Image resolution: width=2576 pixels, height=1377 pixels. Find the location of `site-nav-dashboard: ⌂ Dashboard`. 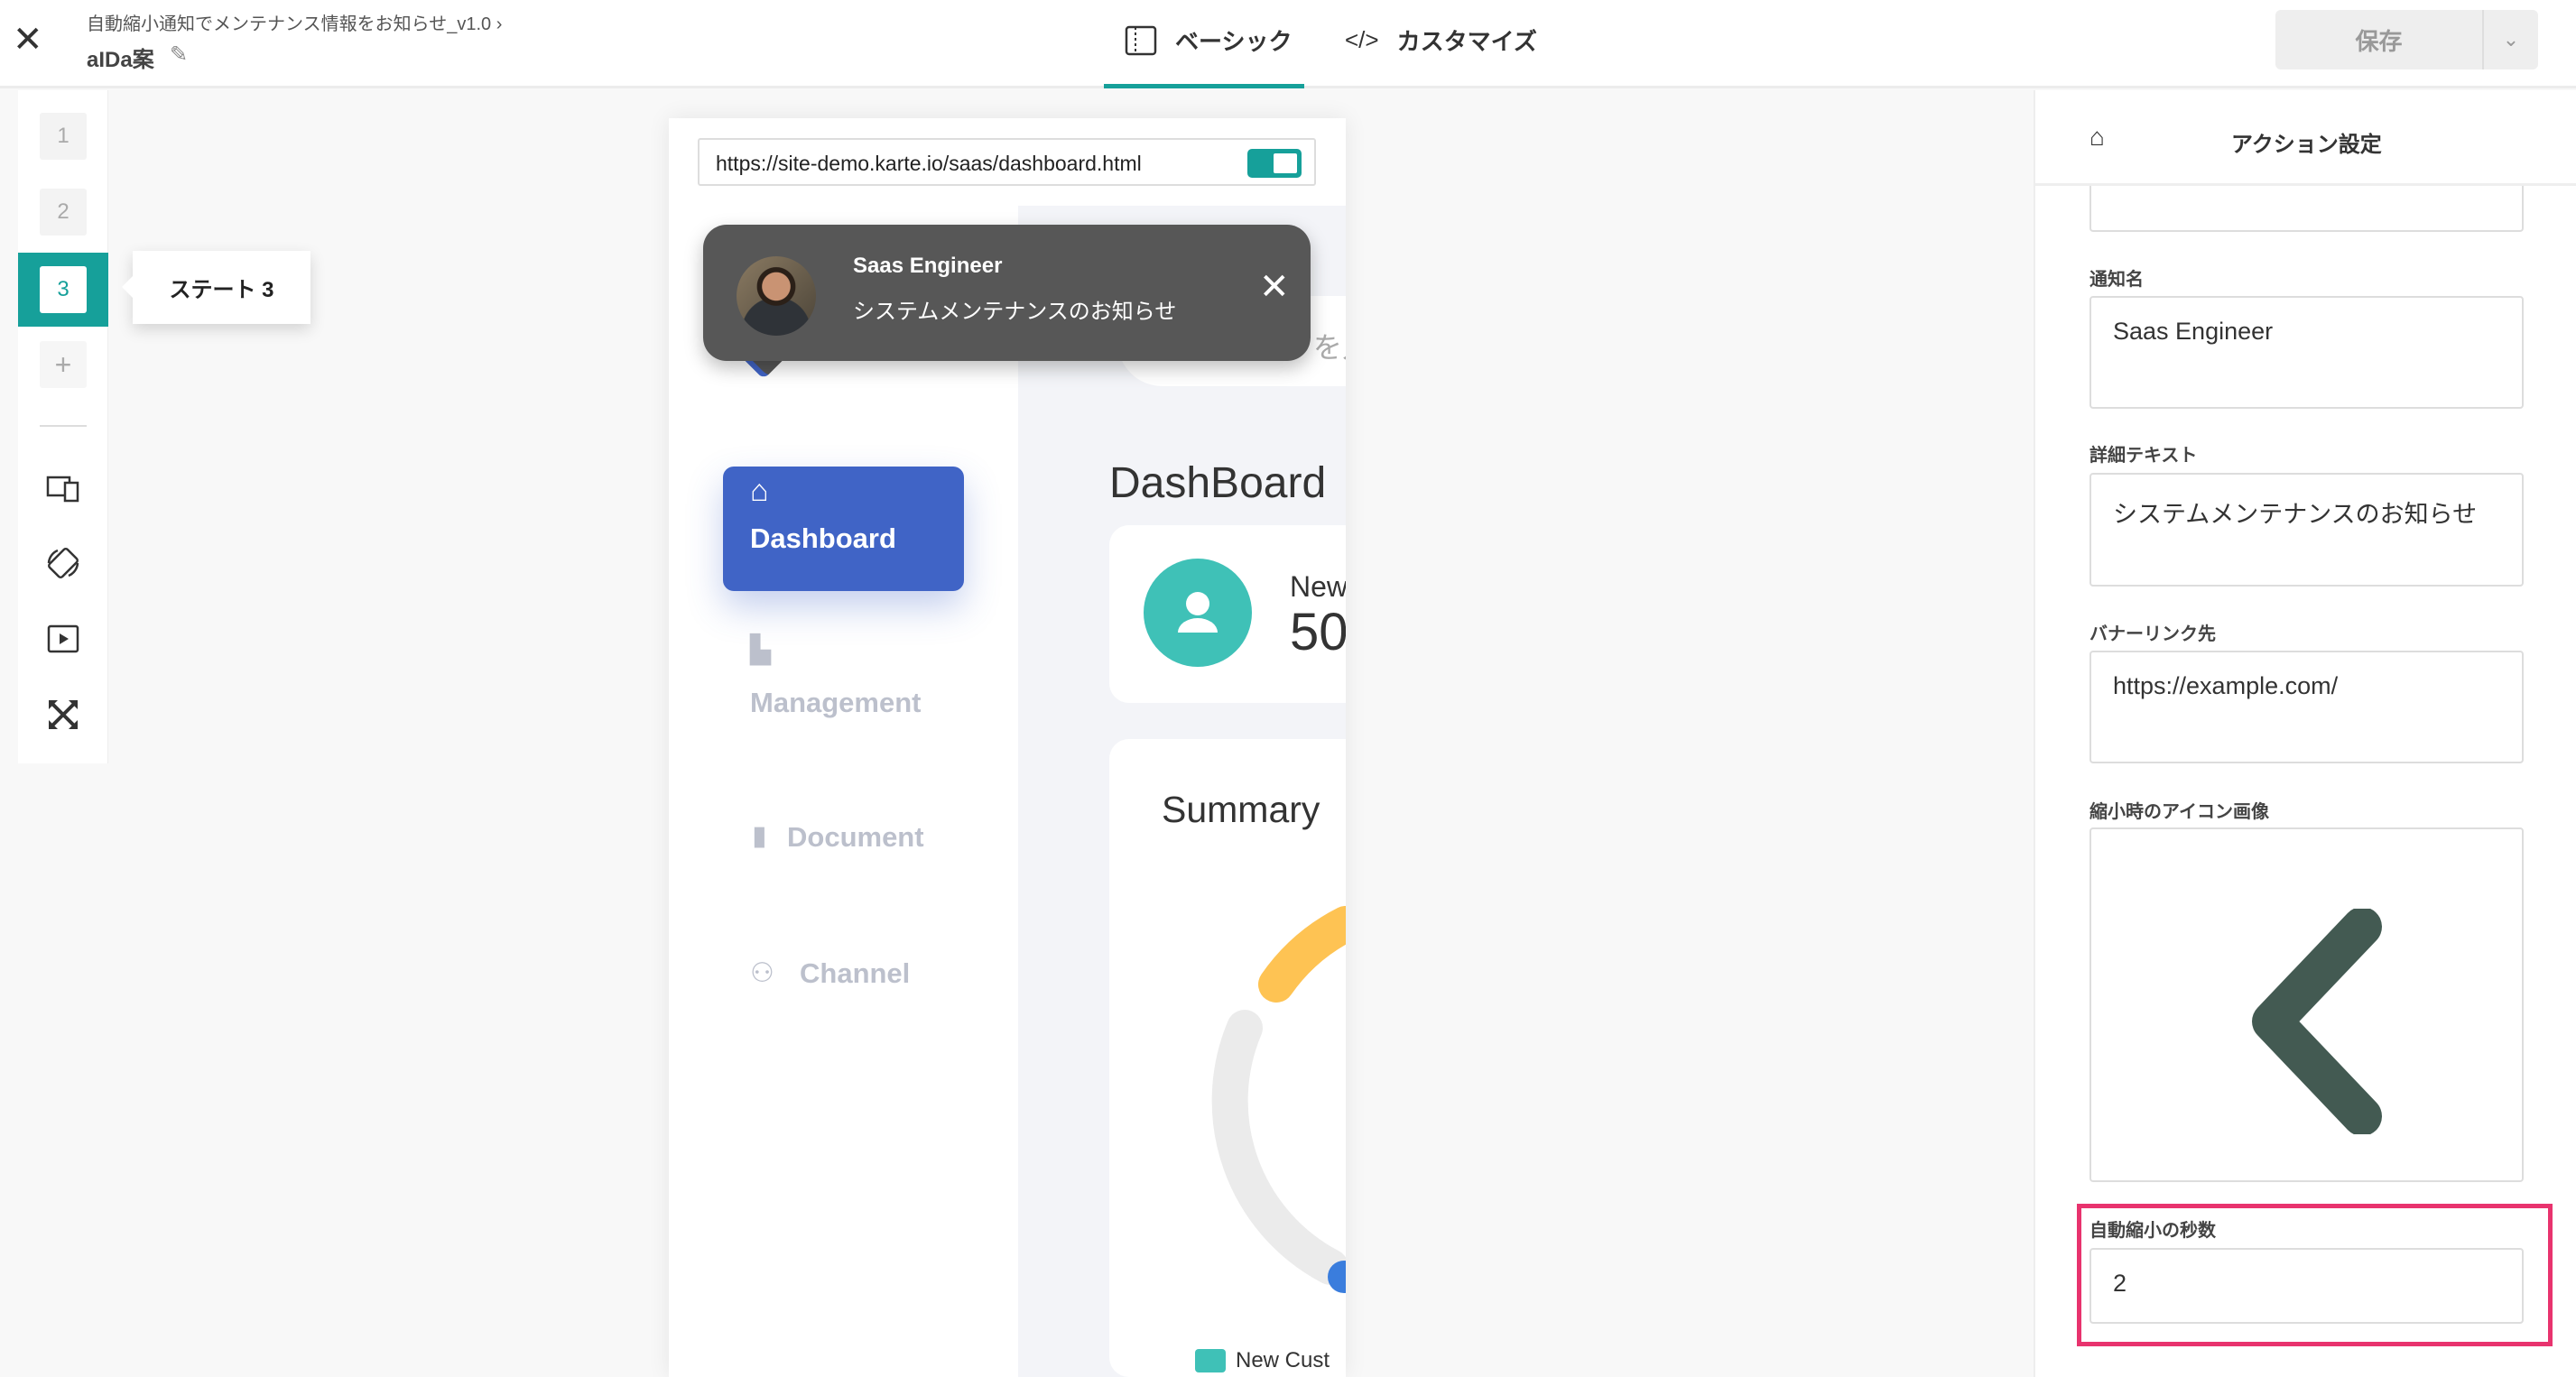

site-nav-dashboard: ⌂ Dashboard is located at coordinates (843, 529).